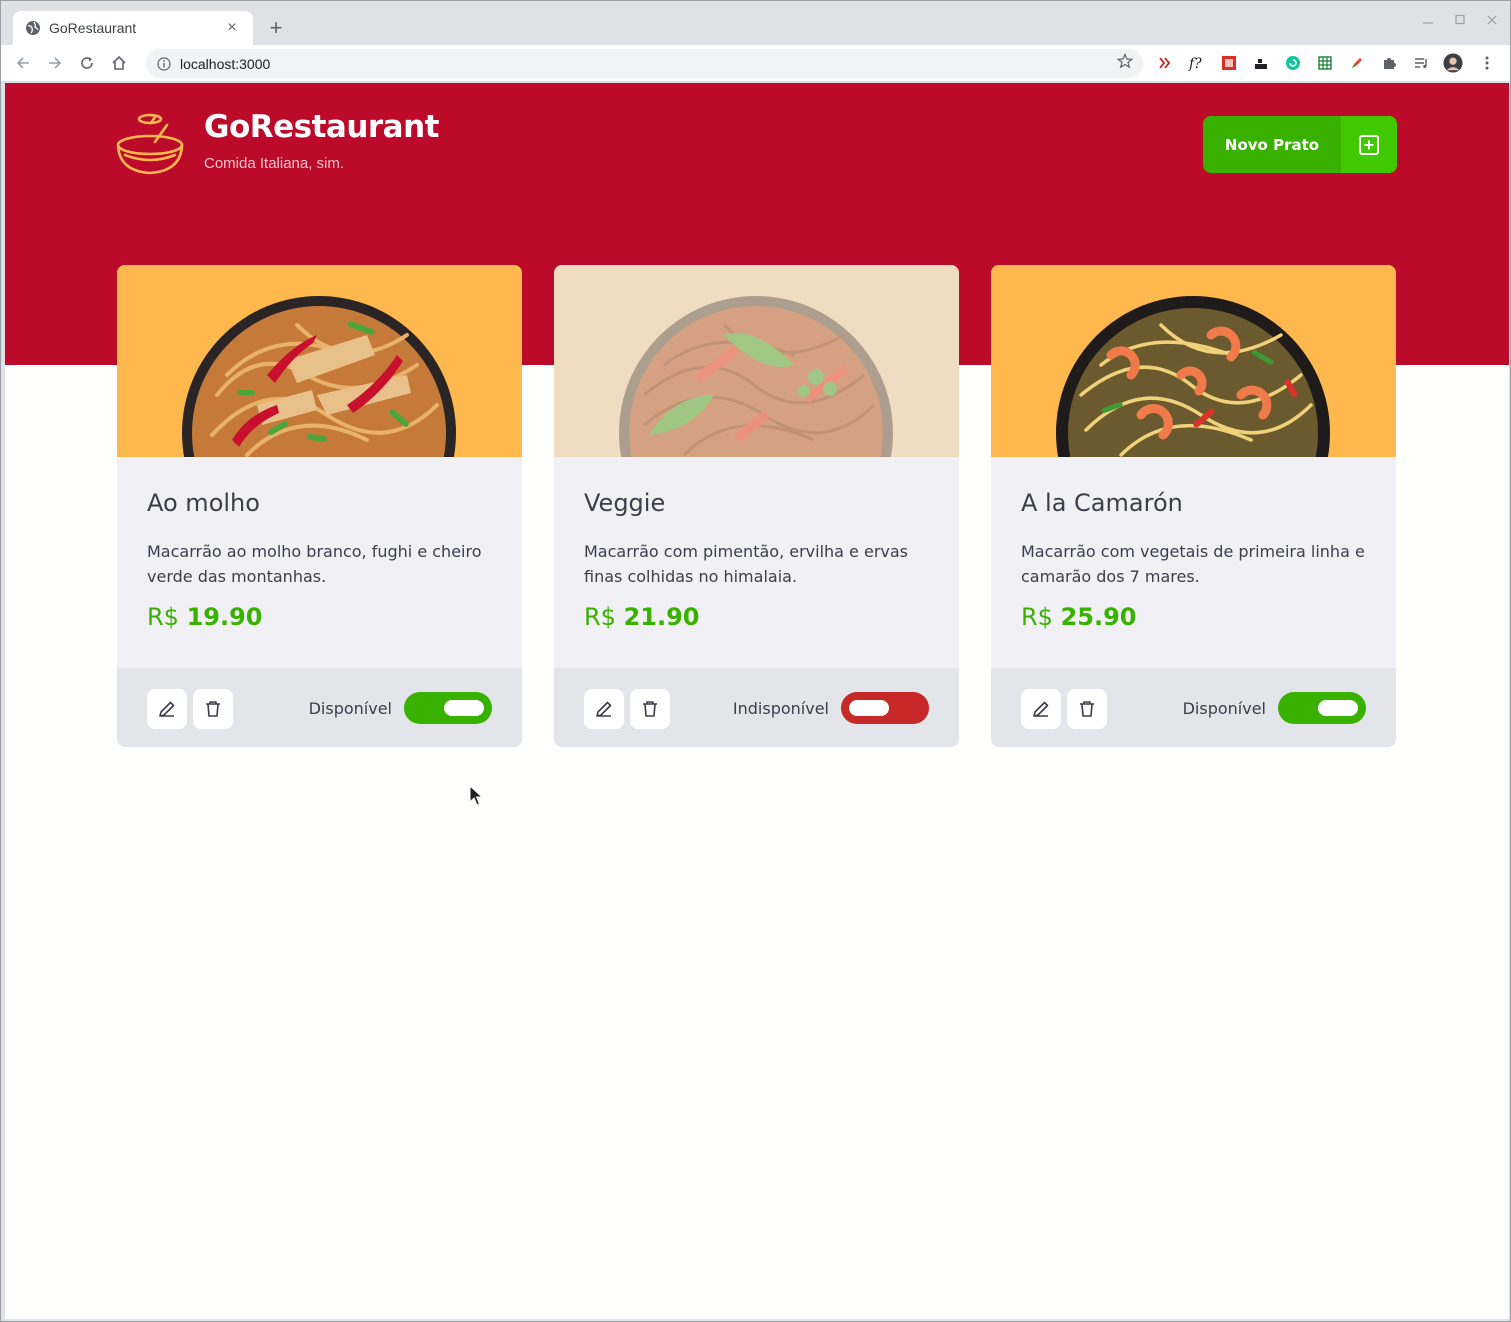  Describe the element at coordinates (225, 63) in the screenshot. I see `url-text: localhost:3000` at that location.